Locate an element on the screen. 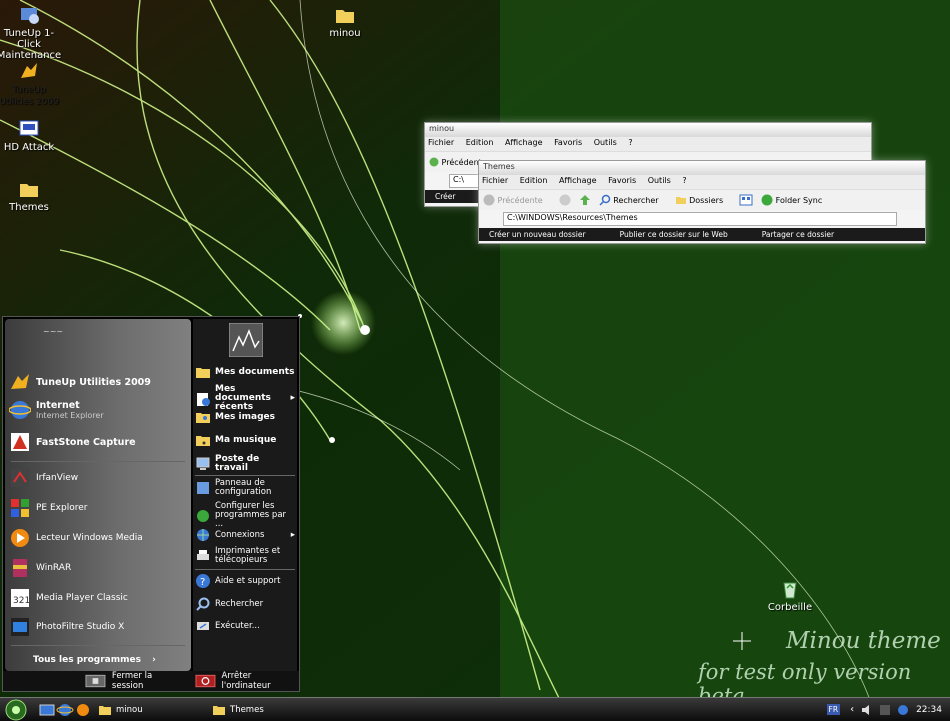  start-orb-button is located at coordinates (16, 710).